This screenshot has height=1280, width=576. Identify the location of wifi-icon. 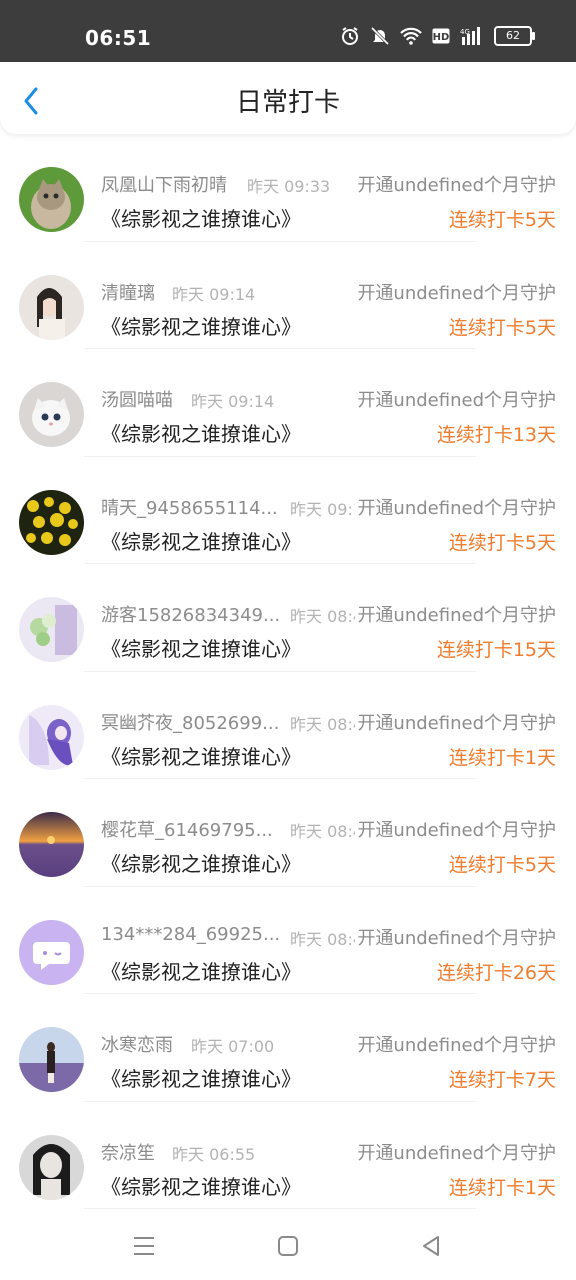
(411, 36).